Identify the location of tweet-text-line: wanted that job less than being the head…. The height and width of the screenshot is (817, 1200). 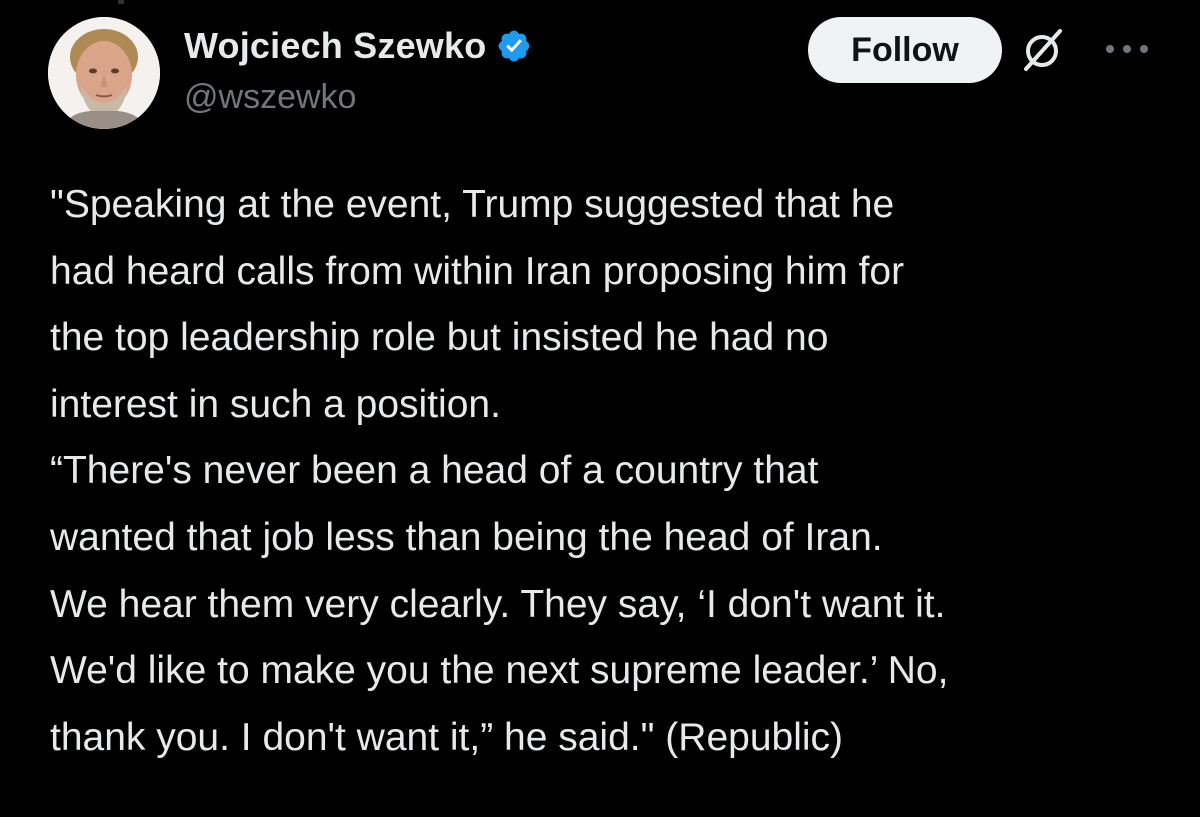
(466, 537).